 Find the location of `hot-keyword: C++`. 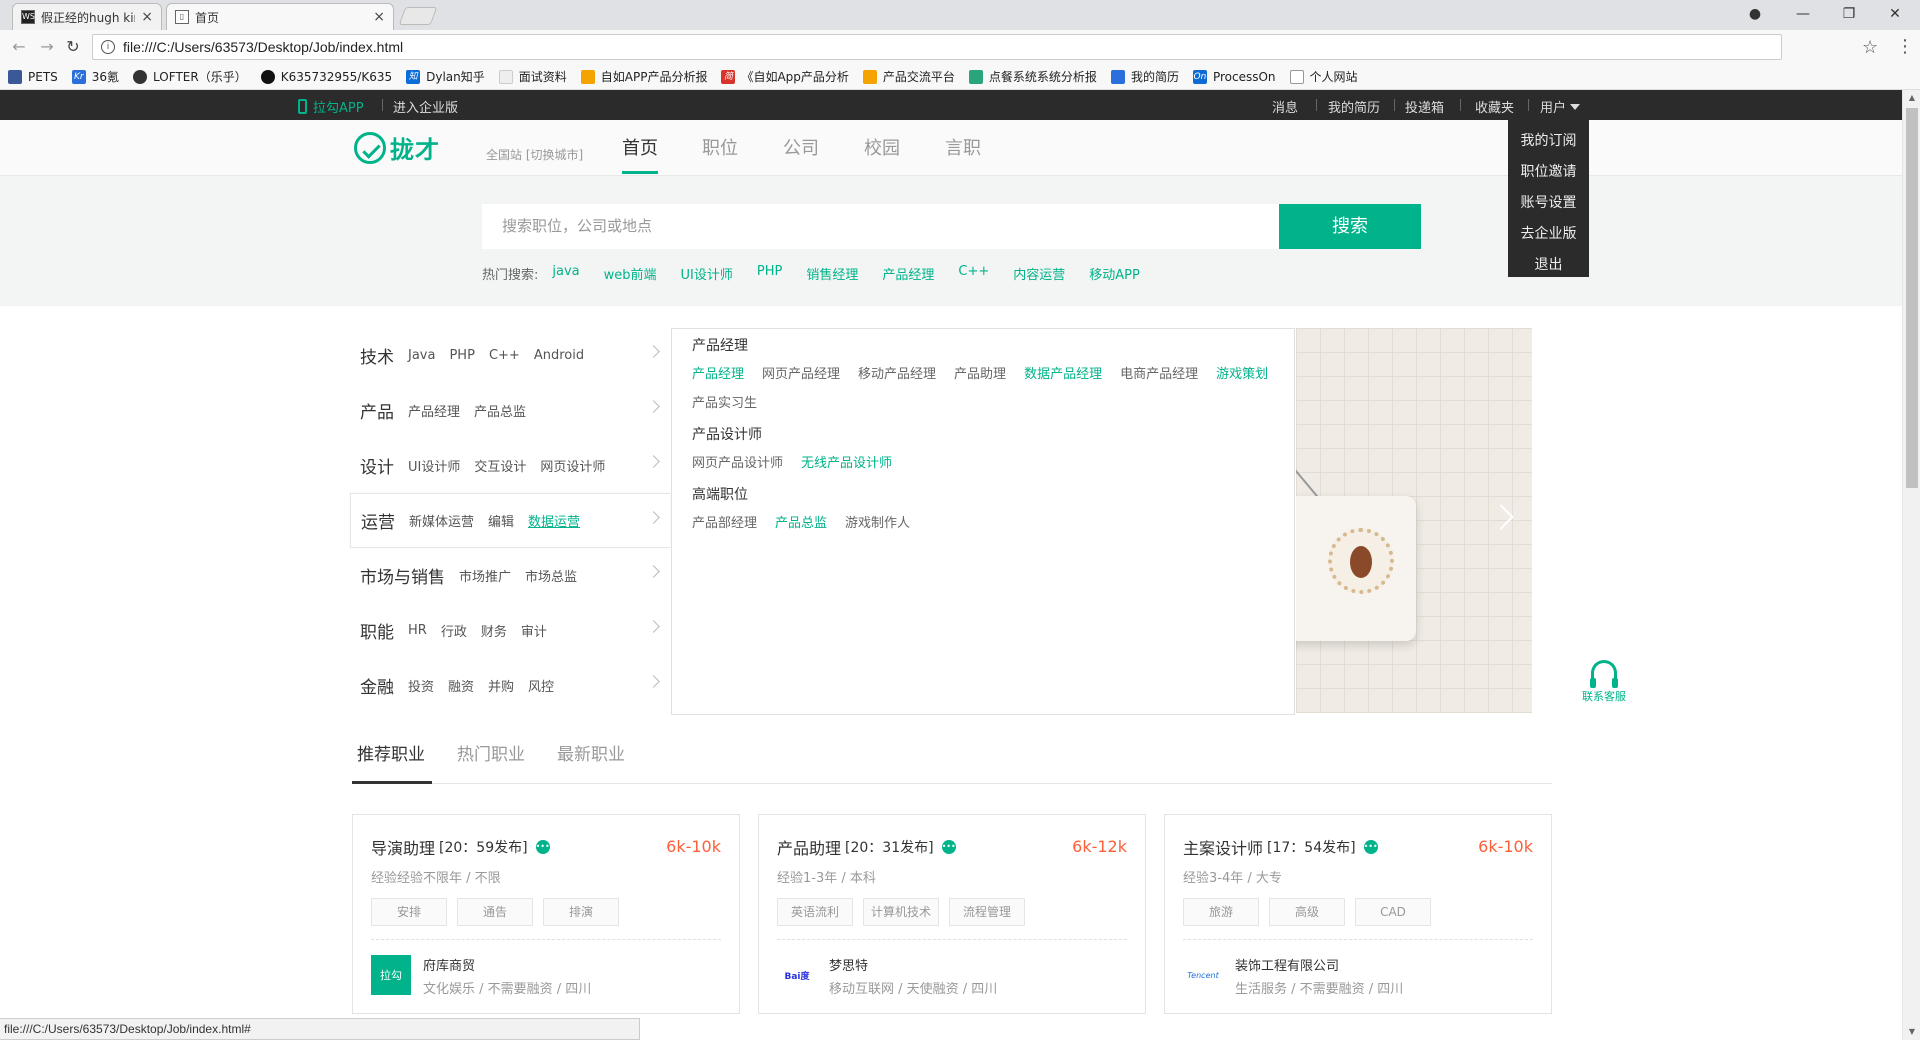

hot-keyword: C++ is located at coordinates (973, 273).